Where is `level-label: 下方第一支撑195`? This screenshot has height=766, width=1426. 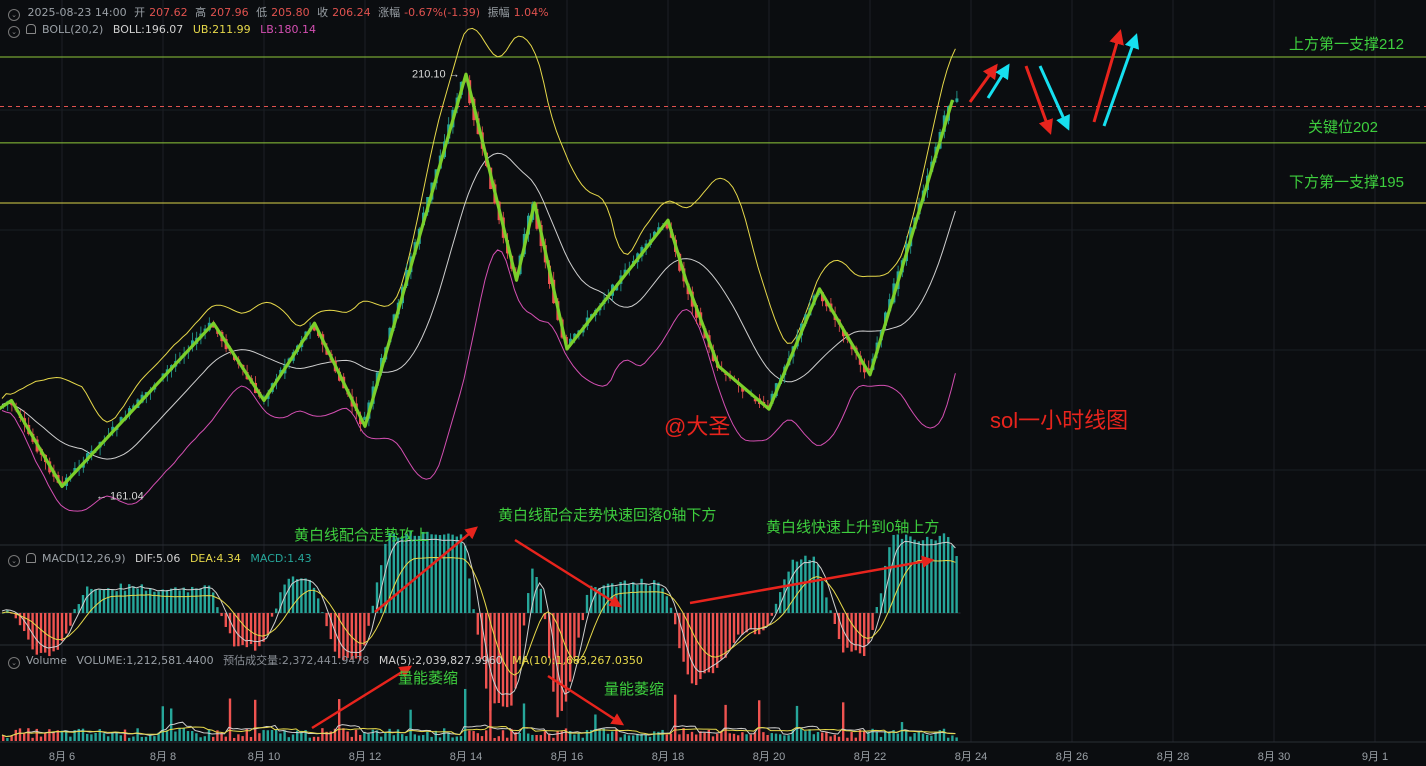
level-label: 下方第一支撑195 is located at coordinates (1346, 182).